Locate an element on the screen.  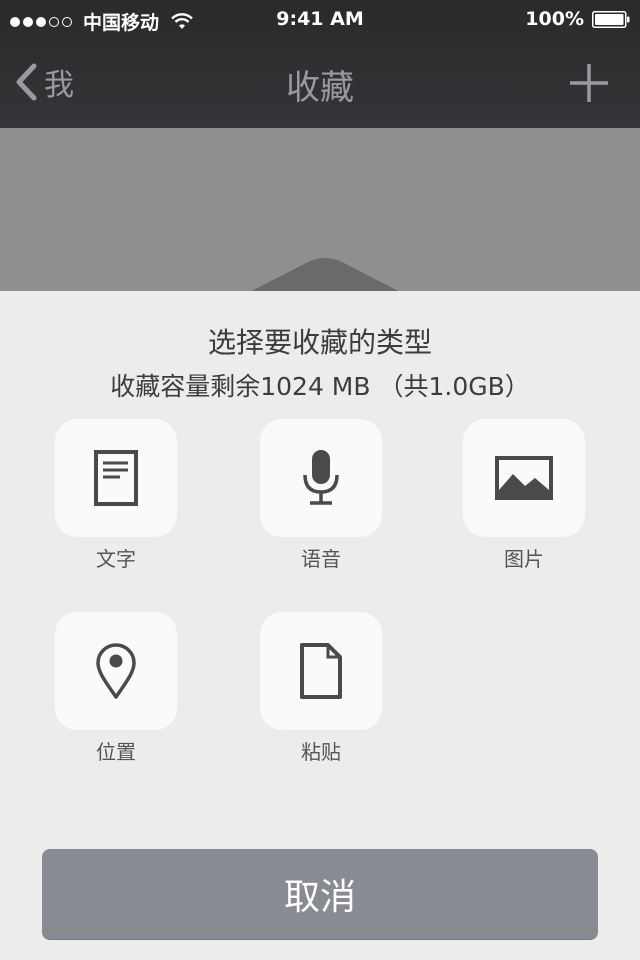
microphone-icon is located at coordinates (321, 477).